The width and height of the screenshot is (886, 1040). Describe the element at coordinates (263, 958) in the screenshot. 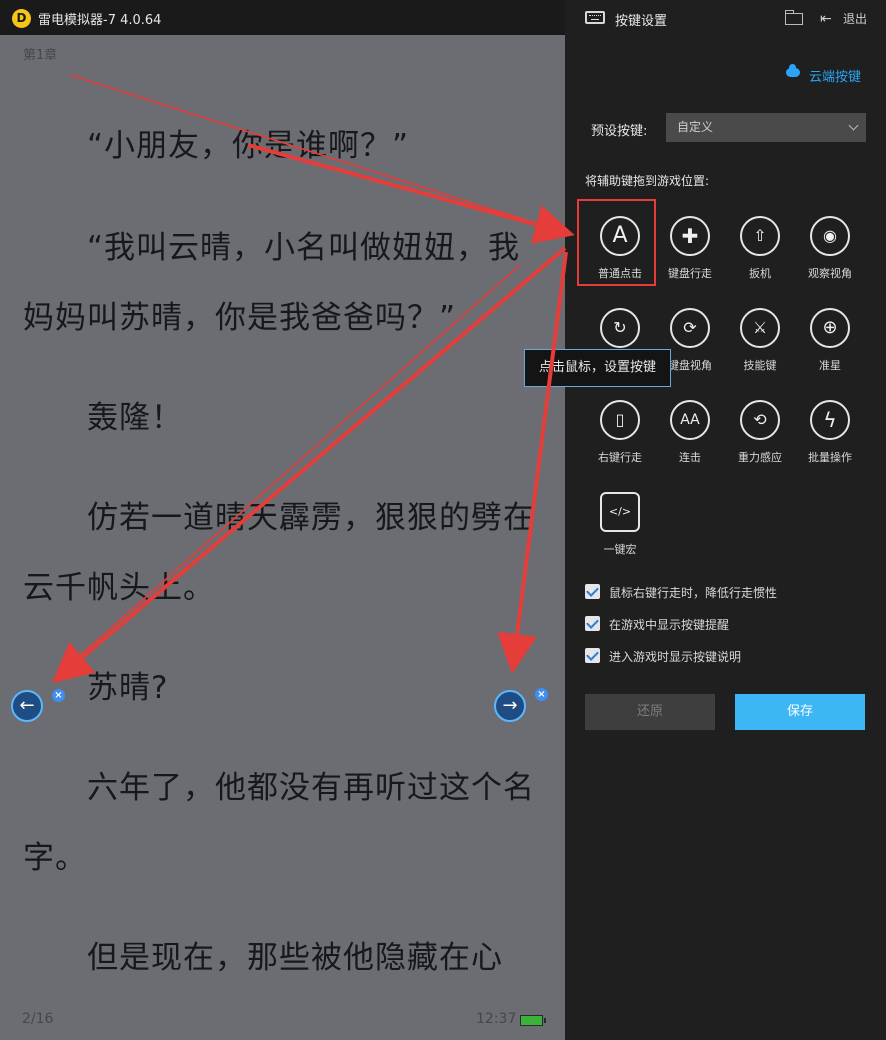

I see `paragraph: 但是现在，那些被他隐藏在心` at that location.